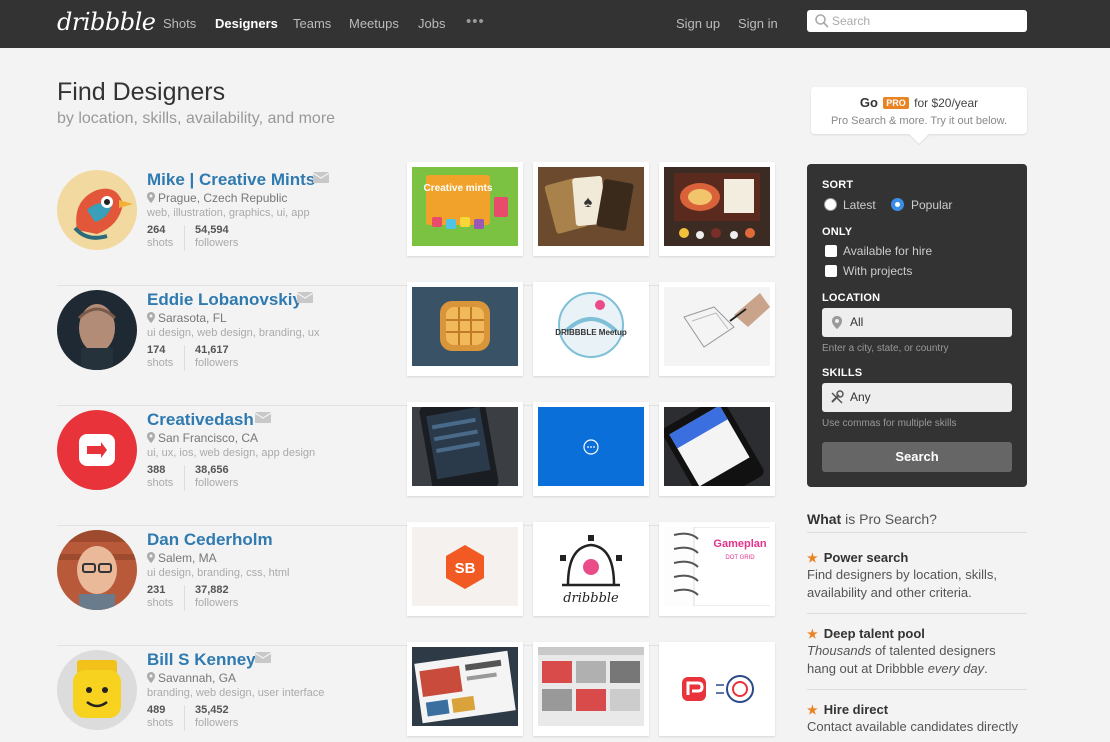 The width and height of the screenshot is (1110, 742). Describe the element at coordinates (946, 103) in the screenshot. I see `pro-price: for $20/year` at that location.